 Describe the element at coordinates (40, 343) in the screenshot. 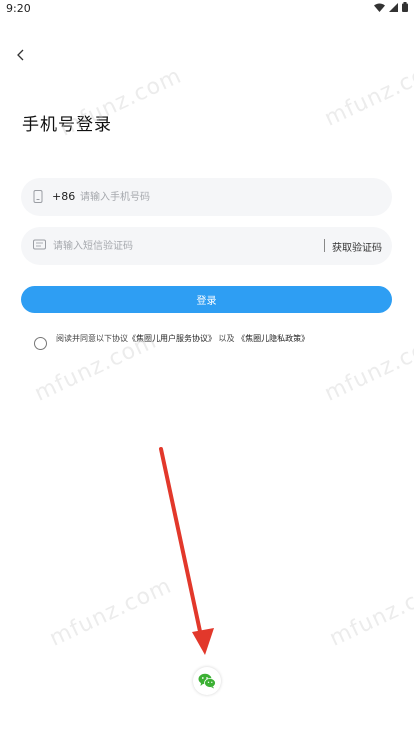

I see `agreement-checkbox` at that location.